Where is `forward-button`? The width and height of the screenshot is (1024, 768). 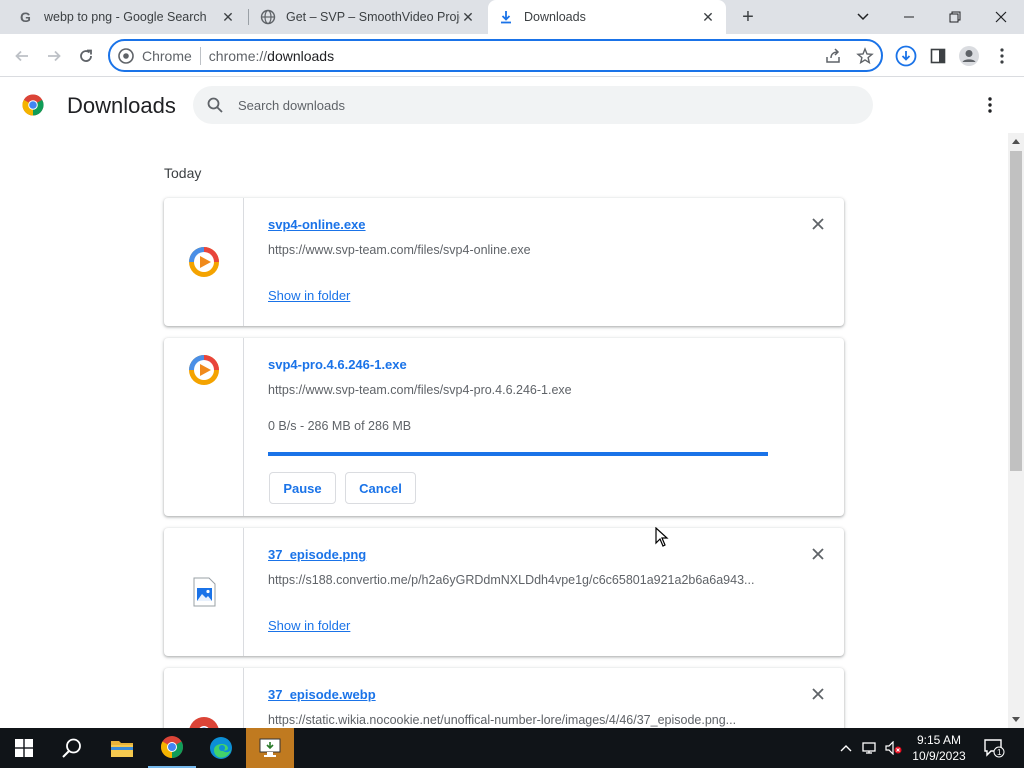 forward-button is located at coordinates (54, 56).